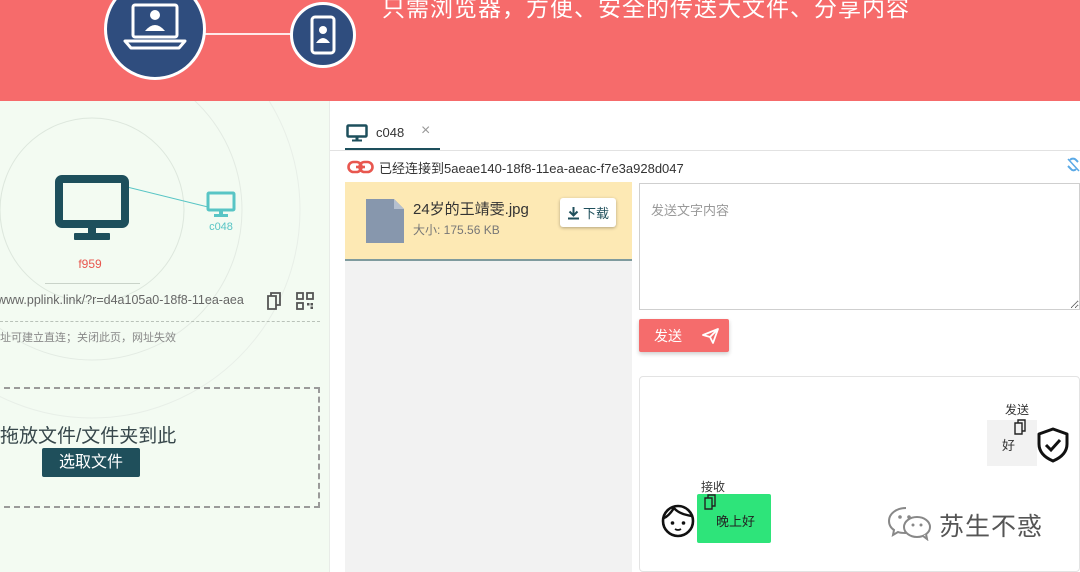 The height and width of the screenshot is (572, 1080). I want to click on watermark-text: 苏生不惑, so click(991, 527).